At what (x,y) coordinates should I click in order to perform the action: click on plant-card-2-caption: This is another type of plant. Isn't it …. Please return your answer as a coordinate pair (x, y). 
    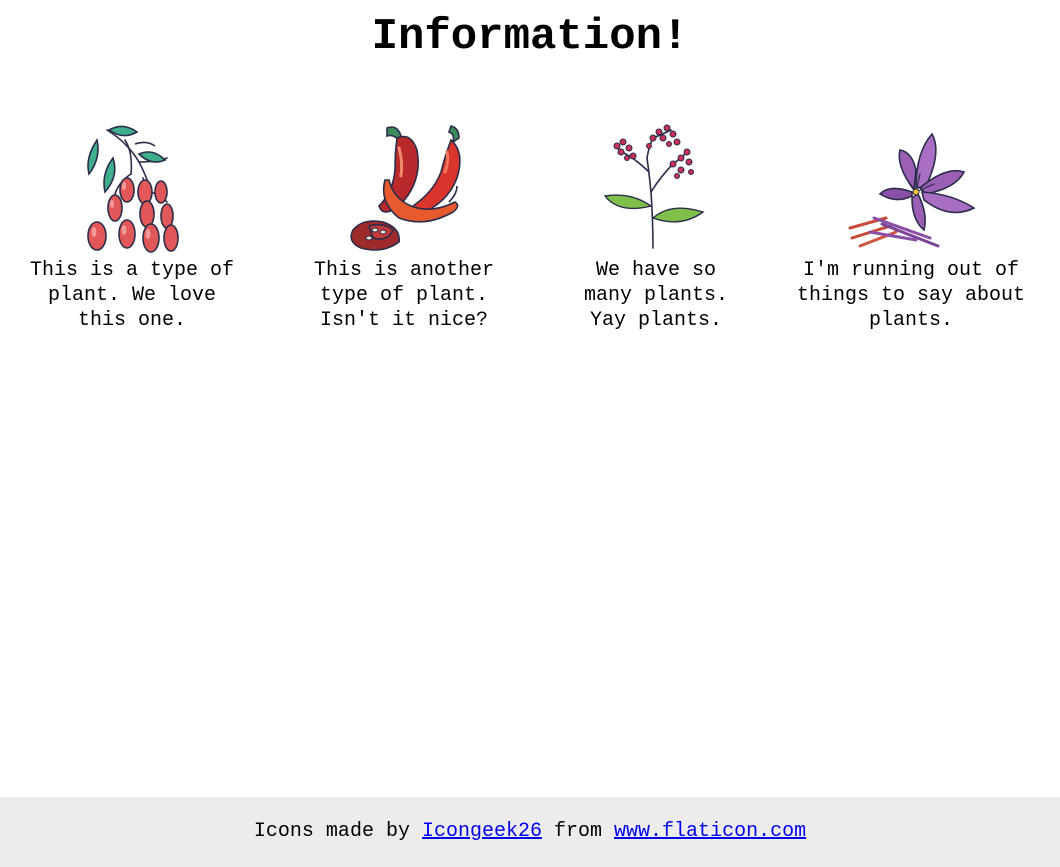
    Looking at the image, I should click on (404, 295).